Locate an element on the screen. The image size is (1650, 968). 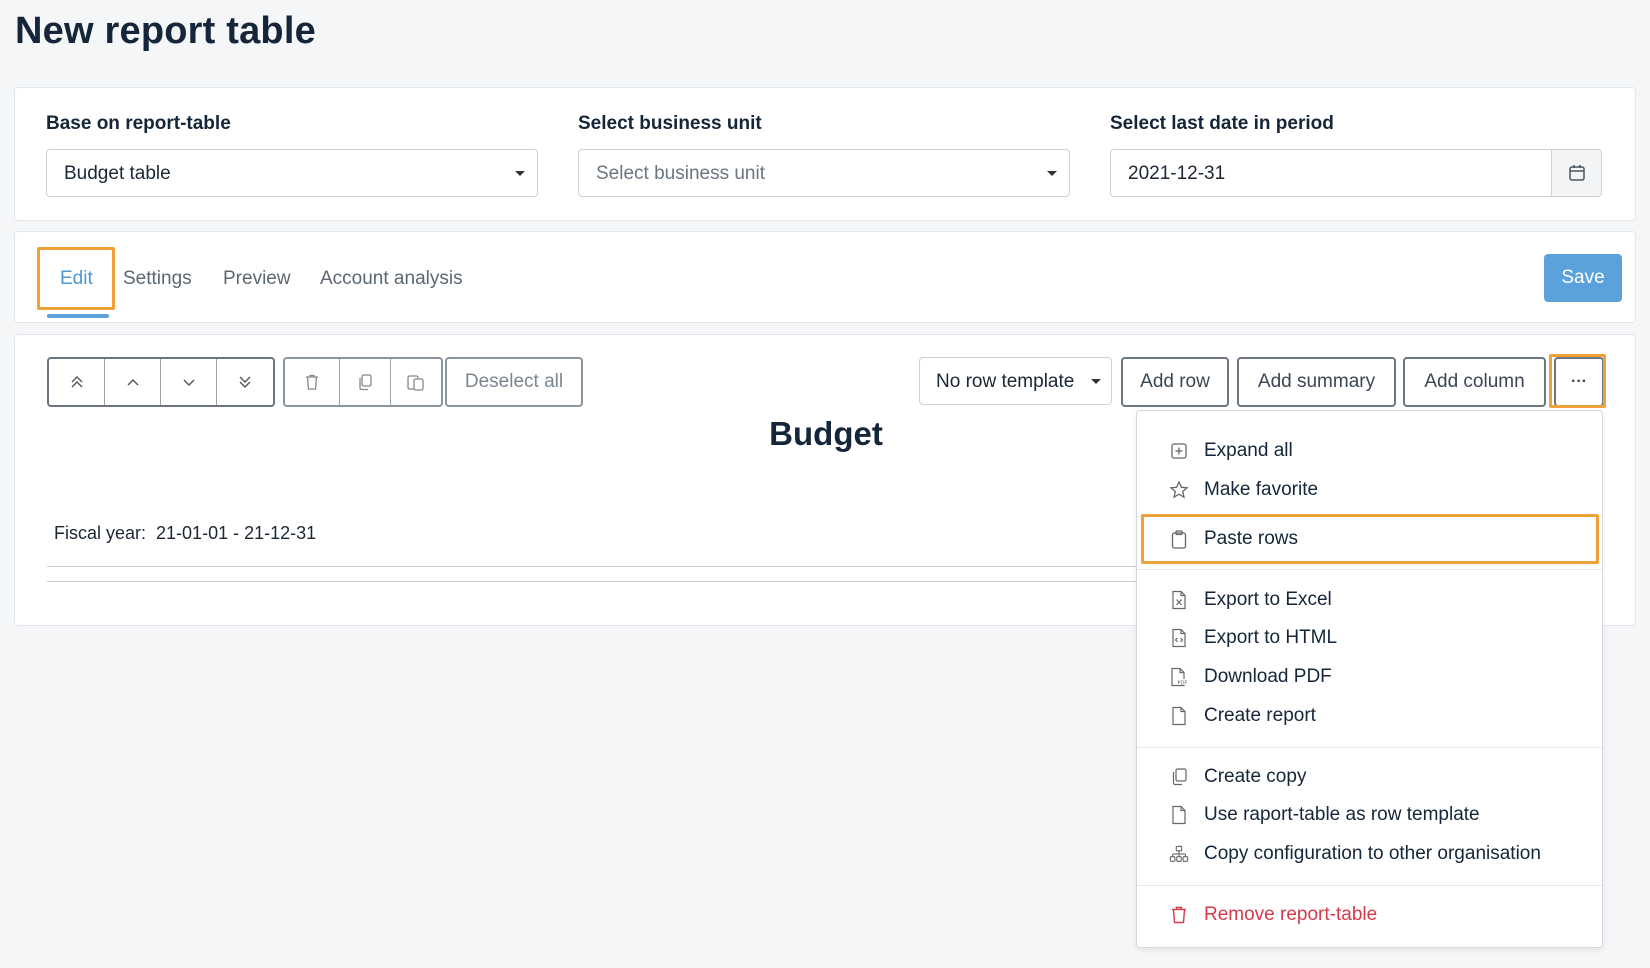
menu-item-create-copy: Create copy is located at coordinates (1369, 777).